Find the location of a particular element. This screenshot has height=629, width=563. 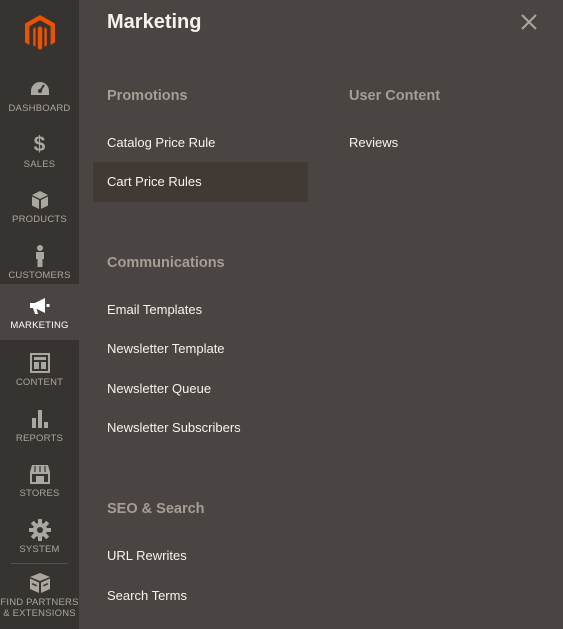

magento-logo-icon is located at coordinates (39, 32).